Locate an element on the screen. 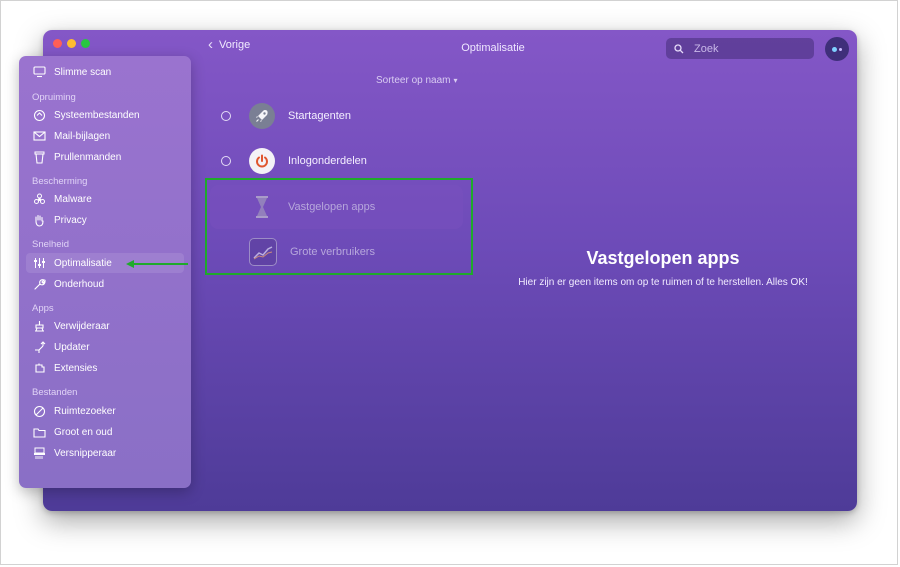  chevron-left-icon: ‹ is located at coordinates (210, 44).